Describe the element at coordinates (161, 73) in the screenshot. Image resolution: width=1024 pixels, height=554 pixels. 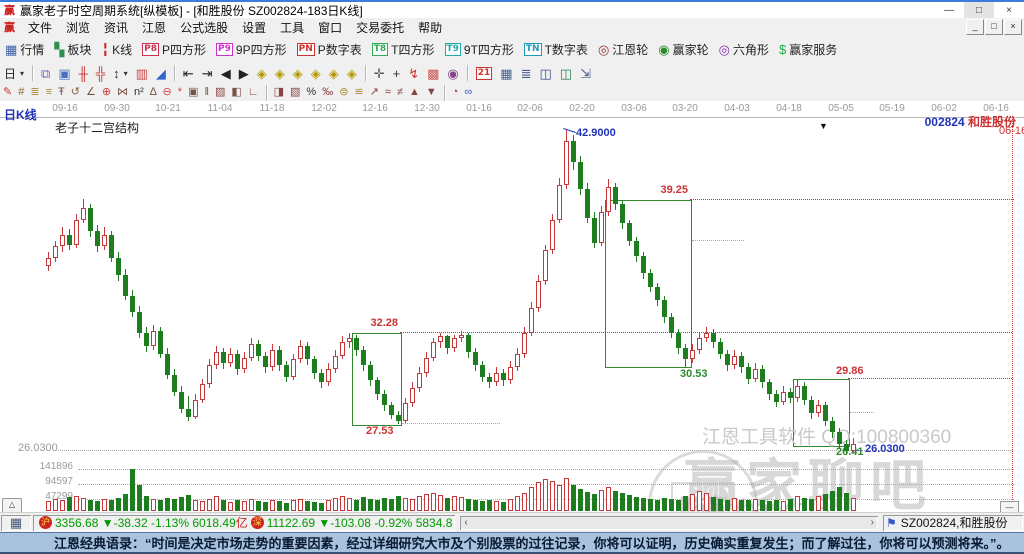
I see `tool-color-flag: ◢` at that location.